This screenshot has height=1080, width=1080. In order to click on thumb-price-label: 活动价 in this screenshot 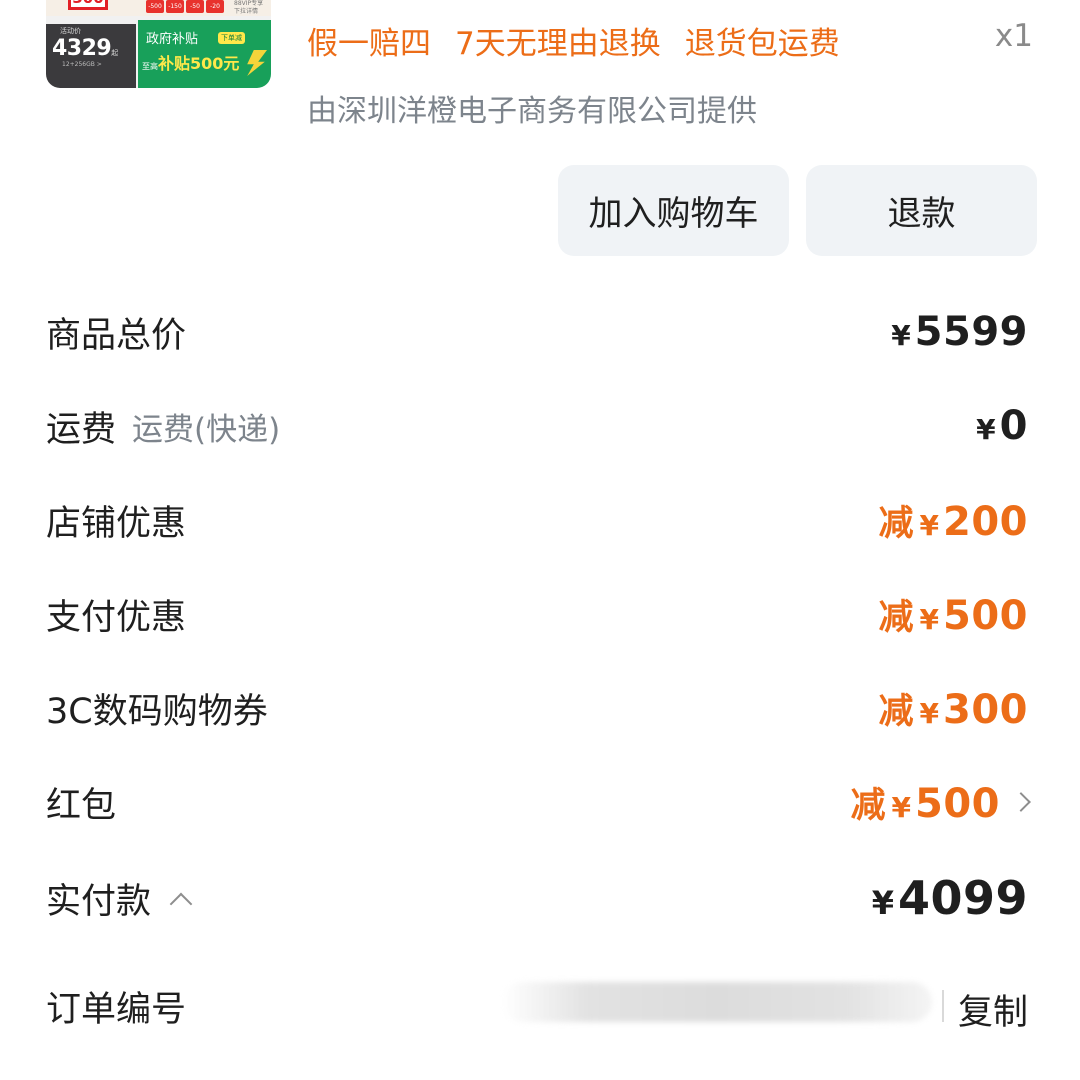, I will do `click(70, 31)`.